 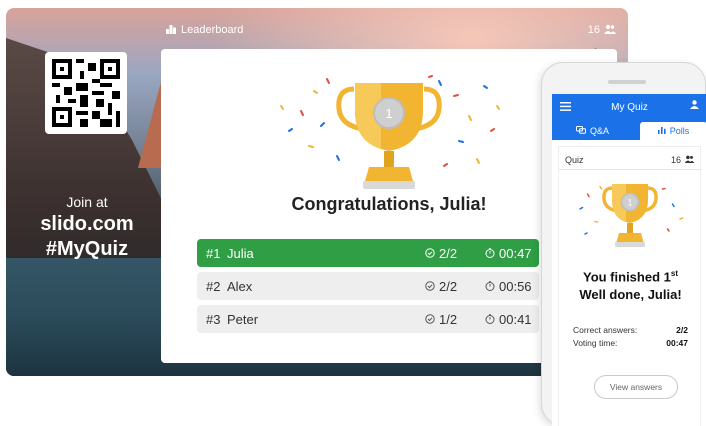 What do you see at coordinates (87, 249) in the screenshot?
I see `join-code: #MyQuiz` at bounding box center [87, 249].